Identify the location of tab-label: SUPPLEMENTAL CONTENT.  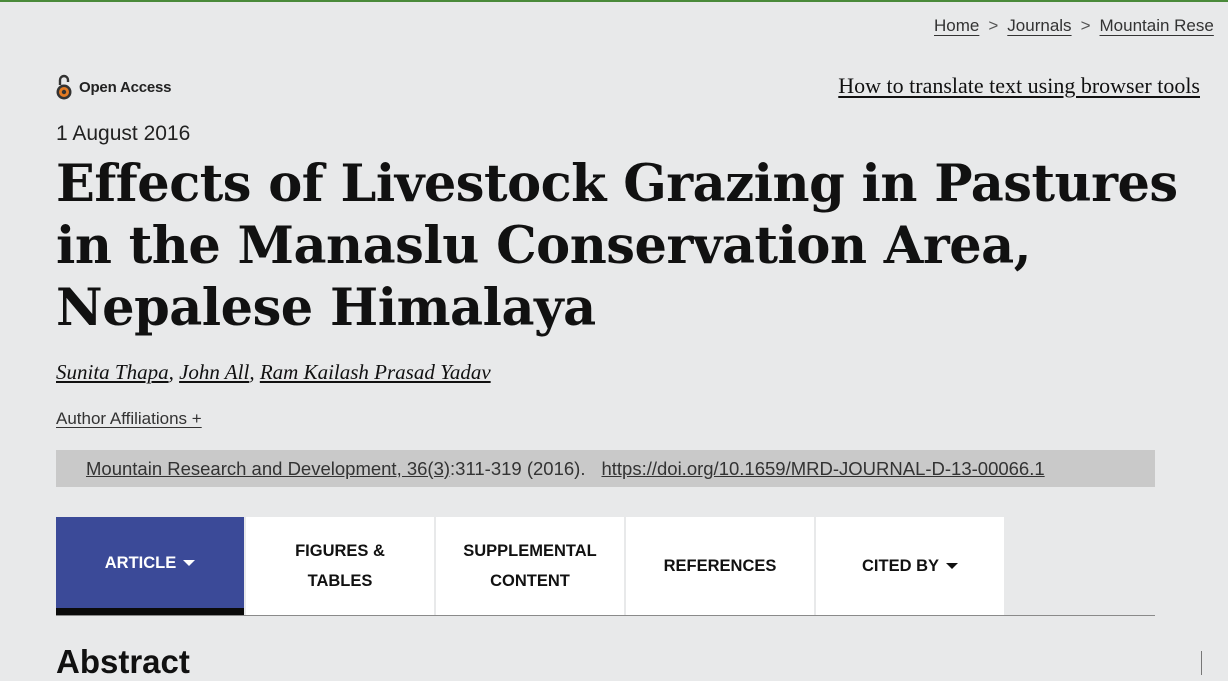
(530, 566).